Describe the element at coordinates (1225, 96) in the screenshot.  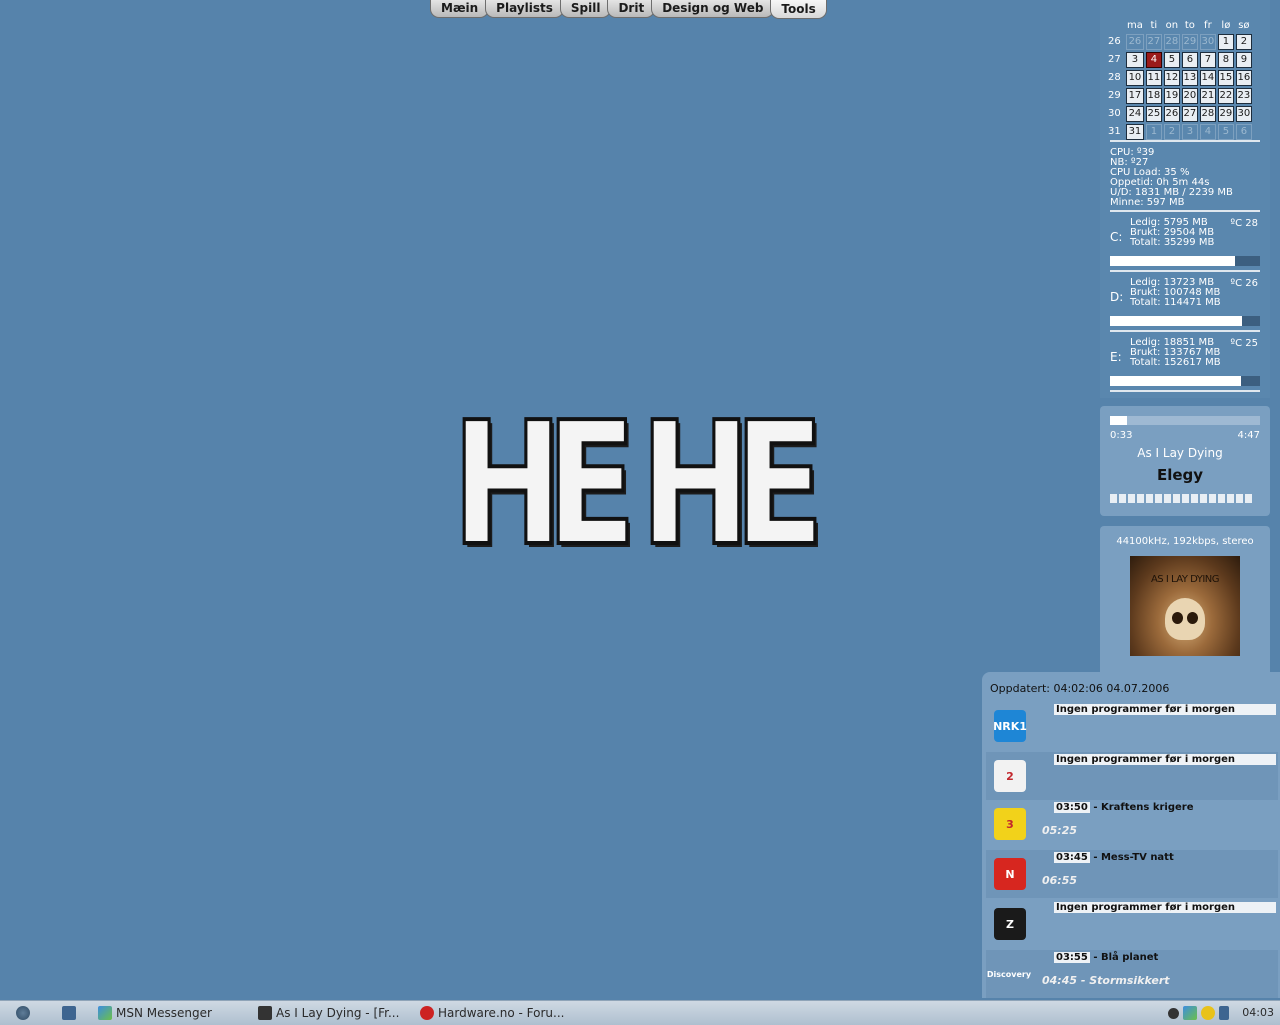
I see `calendar-day: 22` at that location.